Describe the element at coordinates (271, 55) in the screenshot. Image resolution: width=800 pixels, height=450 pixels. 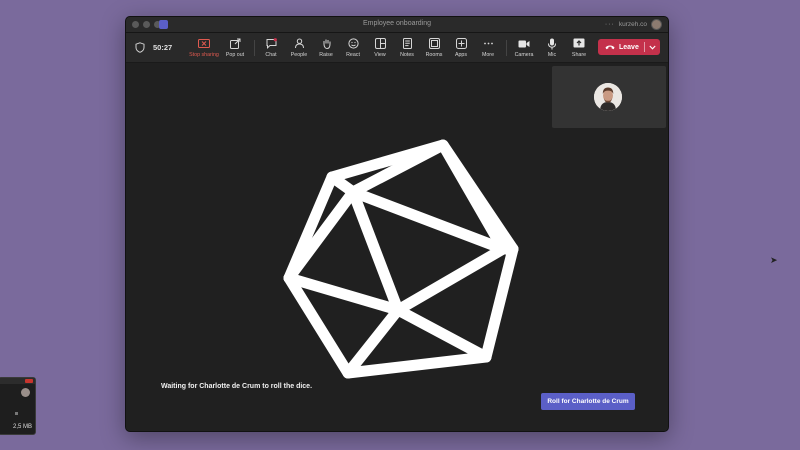
I see `chat-label: Chat` at that location.